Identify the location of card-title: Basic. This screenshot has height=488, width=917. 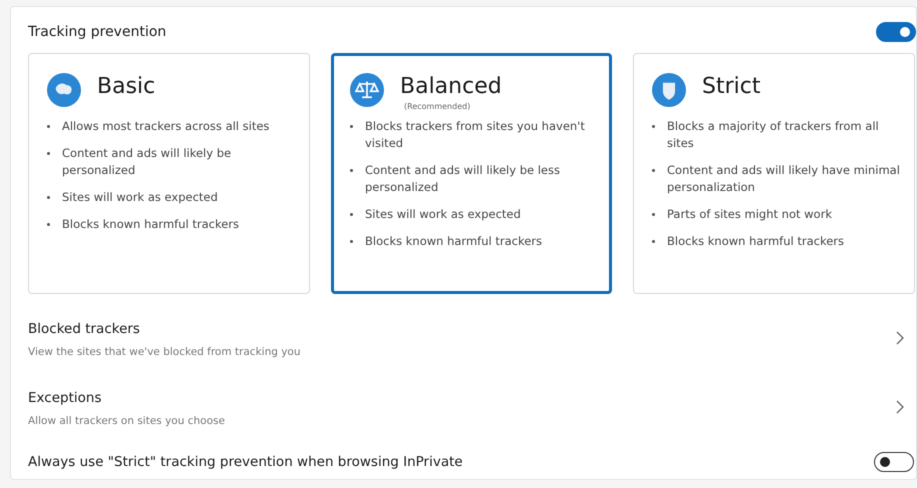
(126, 87).